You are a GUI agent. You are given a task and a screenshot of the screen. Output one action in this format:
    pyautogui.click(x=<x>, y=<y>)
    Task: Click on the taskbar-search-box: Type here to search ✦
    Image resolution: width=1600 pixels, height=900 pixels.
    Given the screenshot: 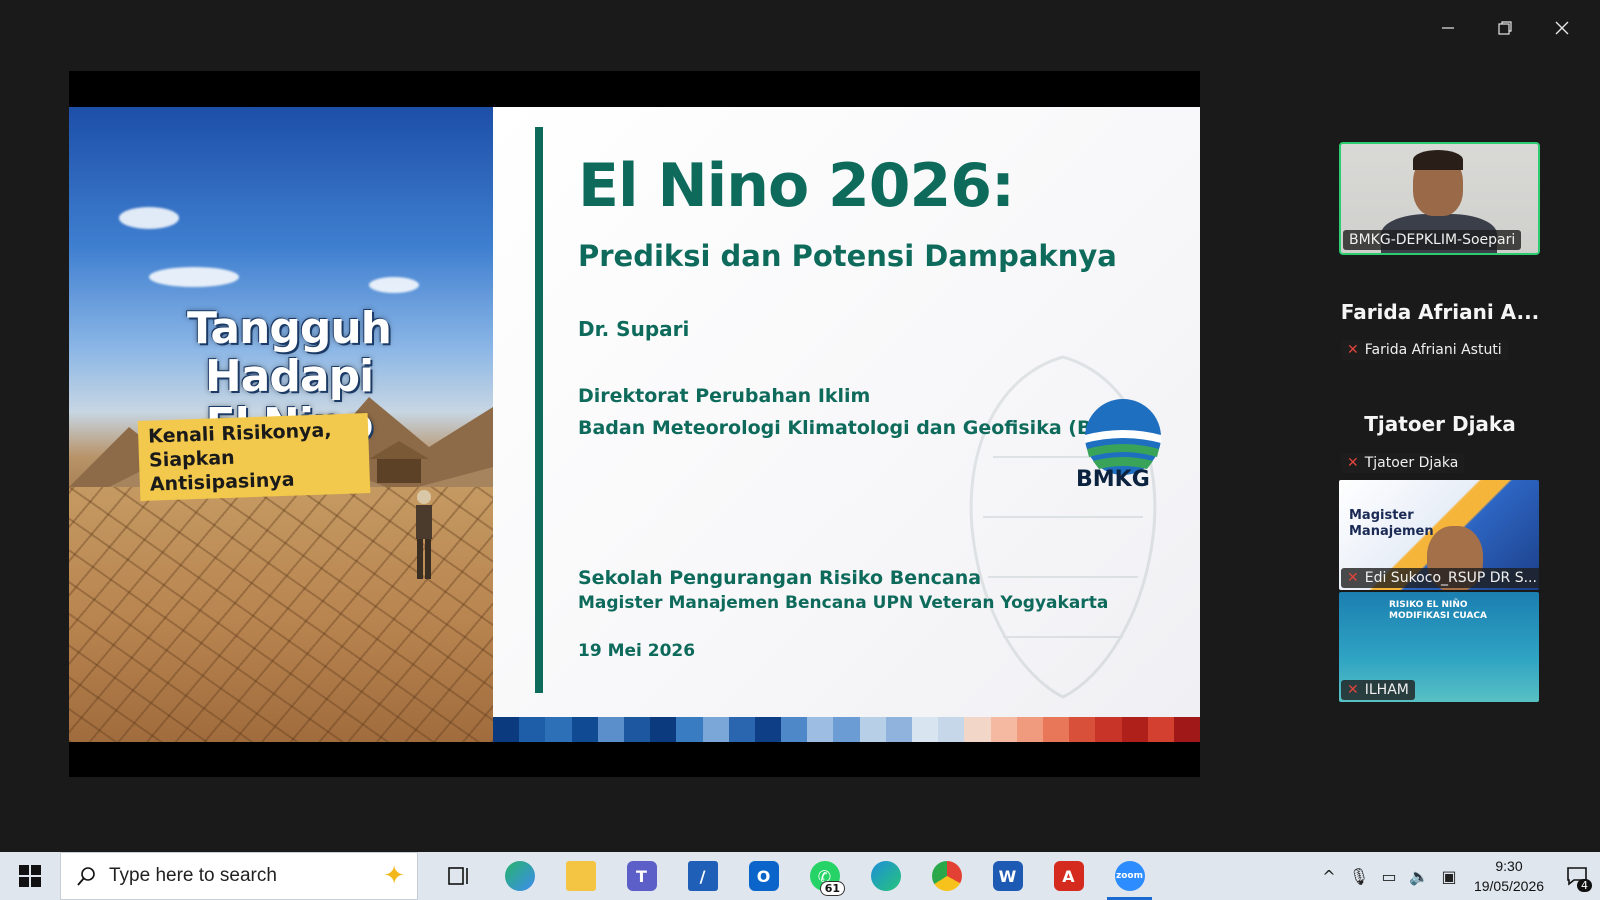 What is the action you would take?
    pyautogui.click(x=239, y=876)
    